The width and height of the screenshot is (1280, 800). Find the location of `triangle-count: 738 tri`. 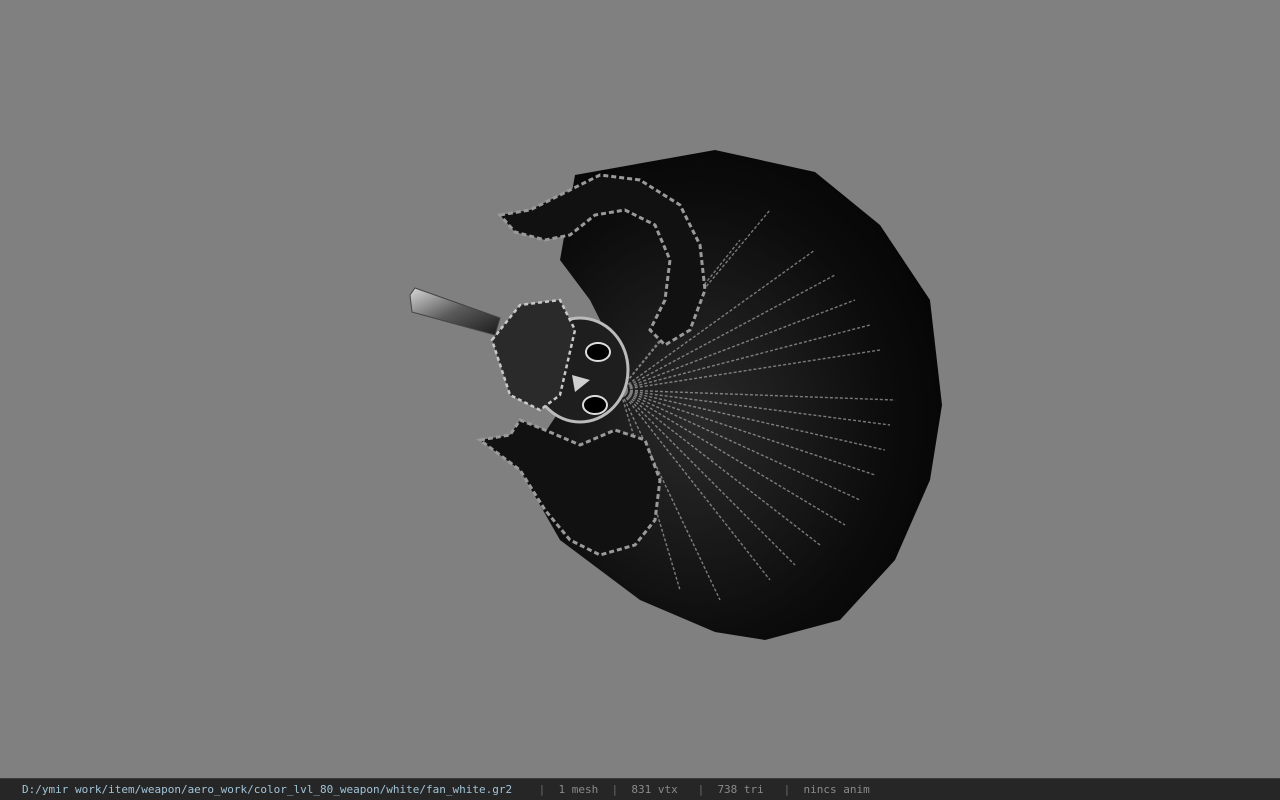

triangle-count: 738 tri is located at coordinates (740, 789).